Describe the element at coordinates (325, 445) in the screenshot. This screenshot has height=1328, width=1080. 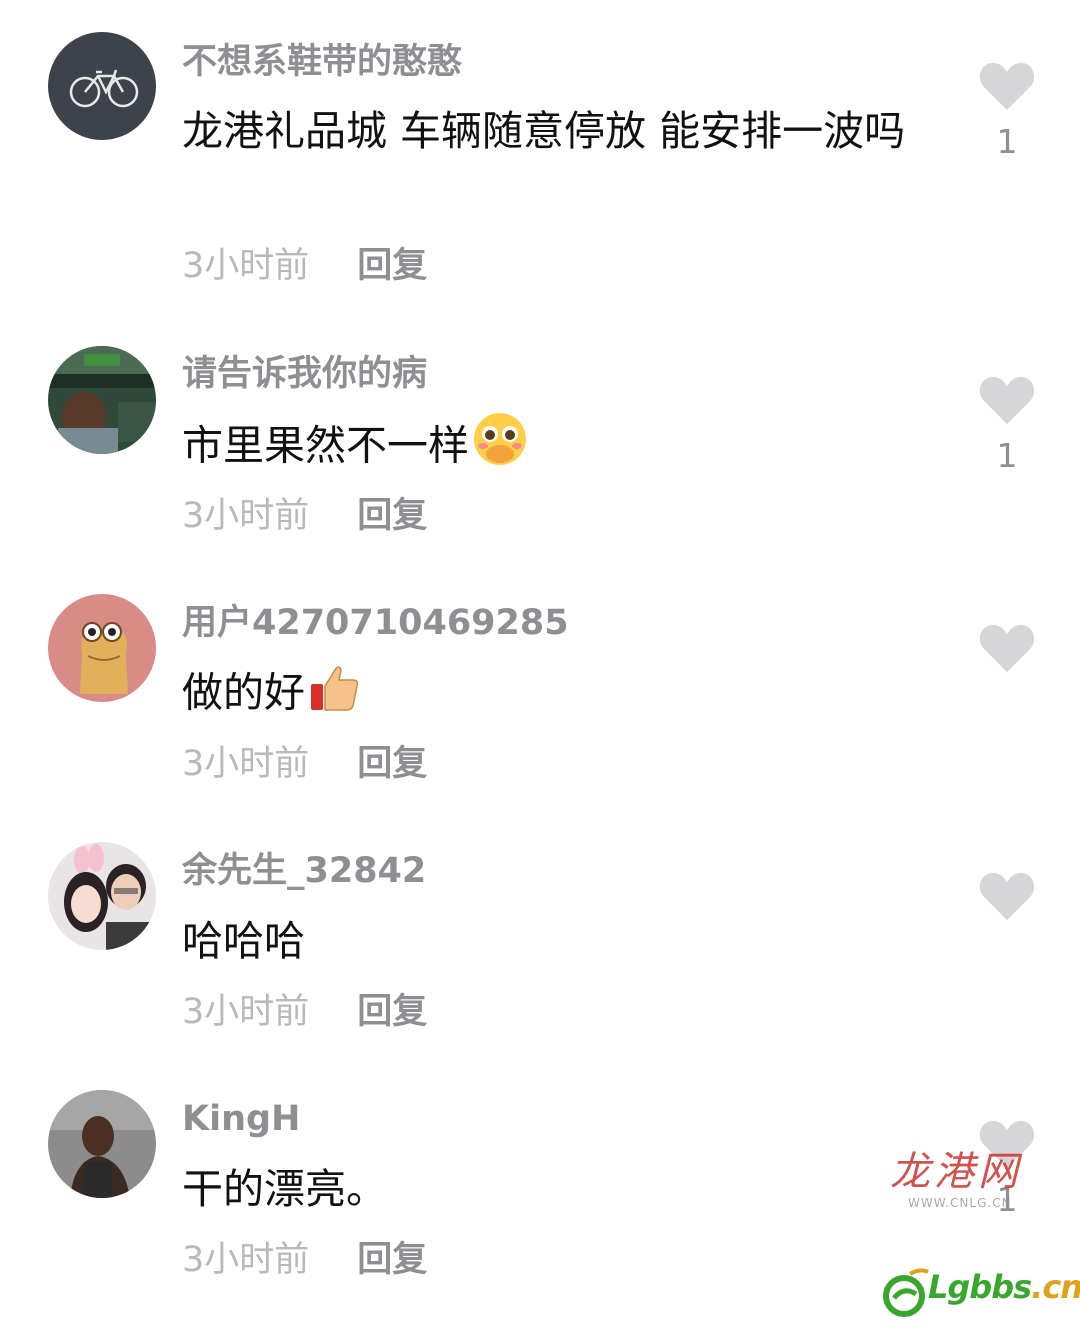
I see `comment-text: 市里果然不一样` at that location.